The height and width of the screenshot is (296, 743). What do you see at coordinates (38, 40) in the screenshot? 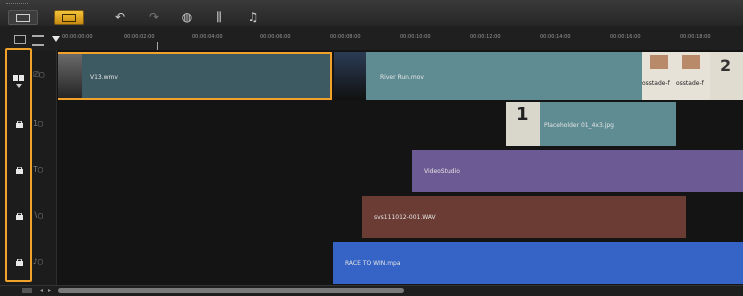
I see `track-manager-icon` at bounding box center [38, 40].